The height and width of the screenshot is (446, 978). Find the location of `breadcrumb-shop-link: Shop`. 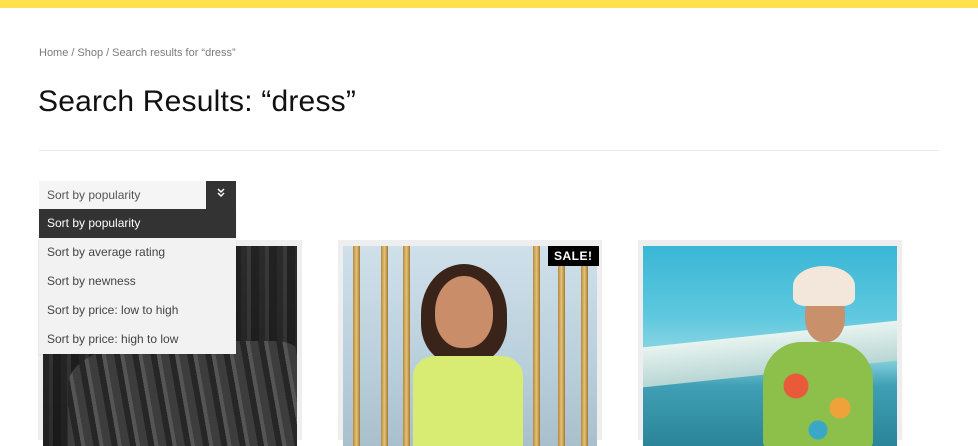

breadcrumb-shop-link: Shop is located at coordinates (90, 53).